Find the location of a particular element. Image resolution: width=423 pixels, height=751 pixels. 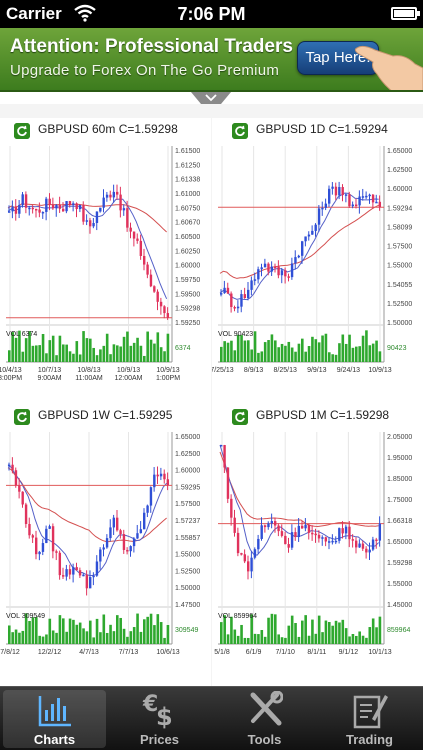

price-tick-label: 1.55000 is located at coordinates (187, 555).